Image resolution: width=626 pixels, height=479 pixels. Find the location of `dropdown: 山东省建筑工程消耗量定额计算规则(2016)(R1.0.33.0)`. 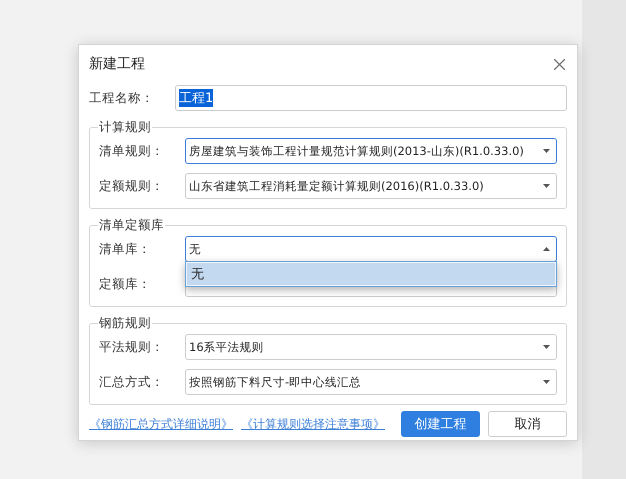

dropdown: 山东省建筑工程消耗量定额计算规则(2016)(R1.0.33.0) is located at coordinates (371, 186).